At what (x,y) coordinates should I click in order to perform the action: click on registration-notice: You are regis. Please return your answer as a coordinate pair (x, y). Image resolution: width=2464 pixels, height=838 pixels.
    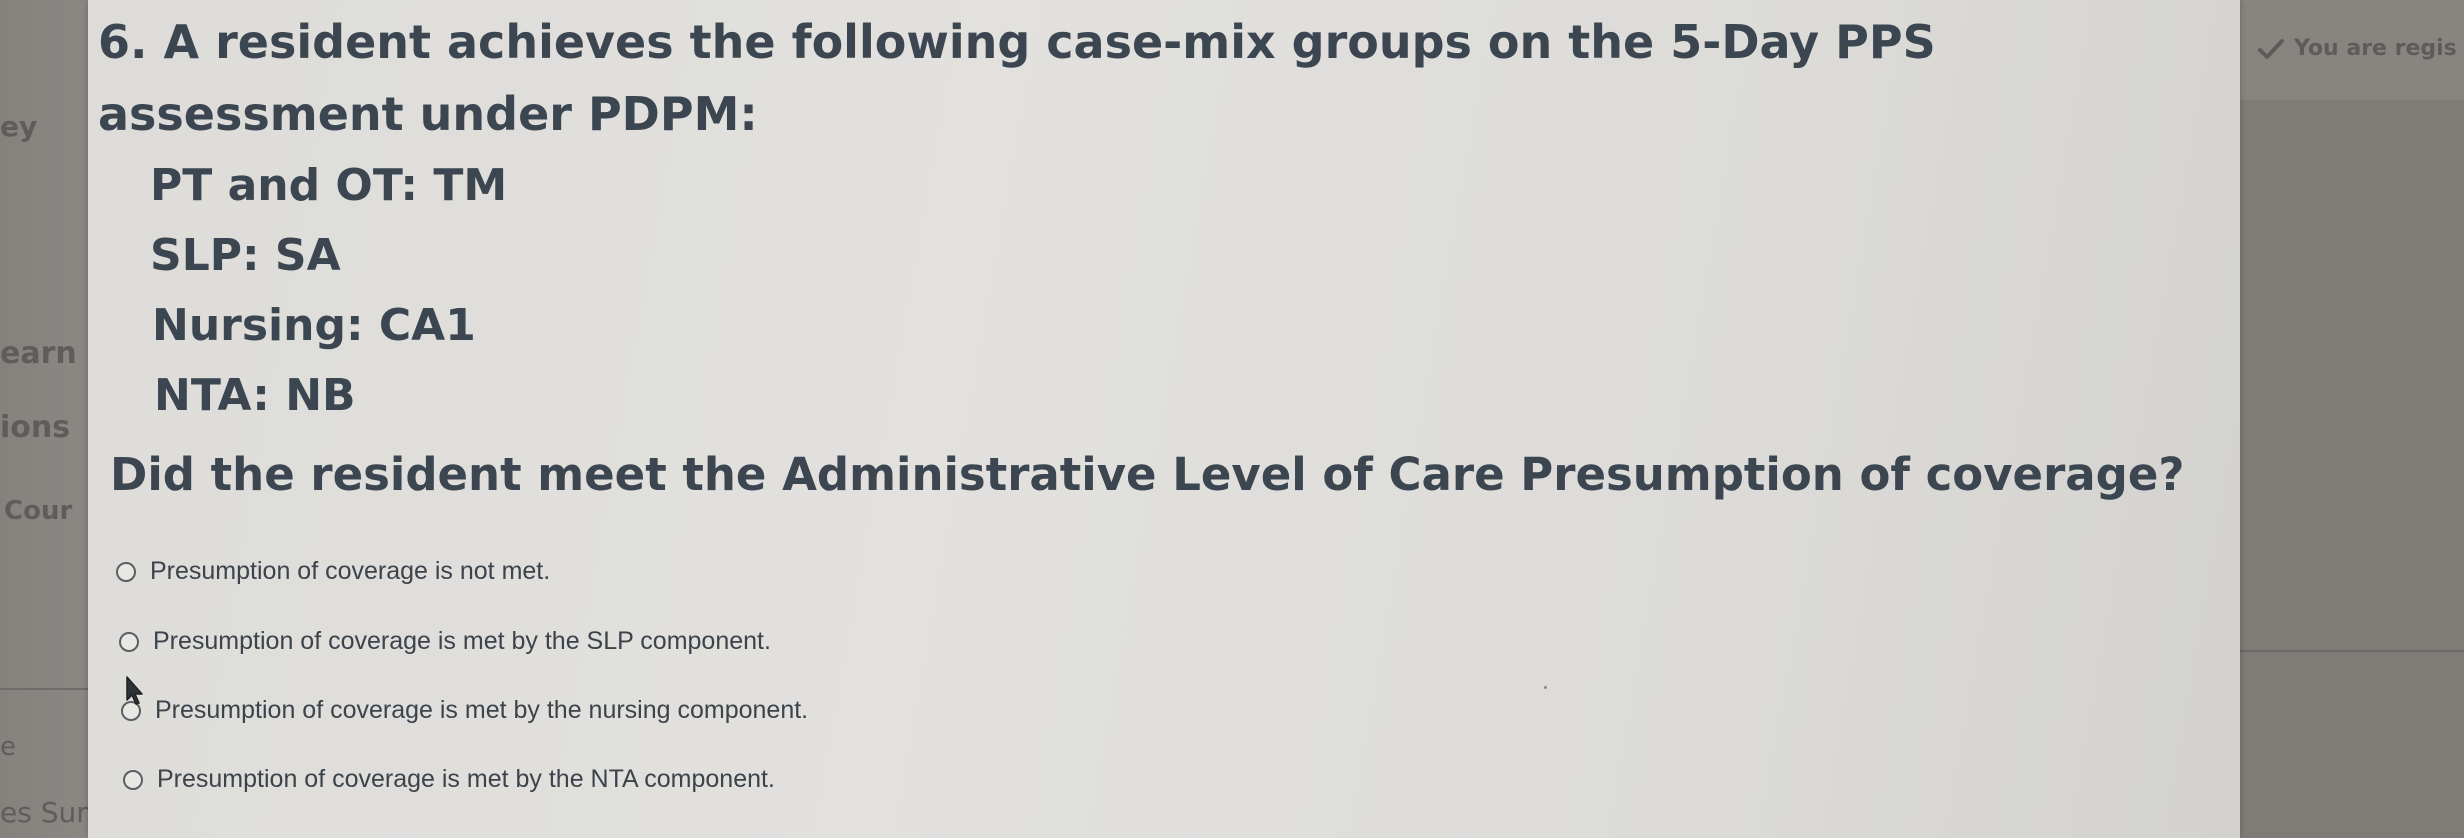
    Looking at the image, I should click on (2357, 48).